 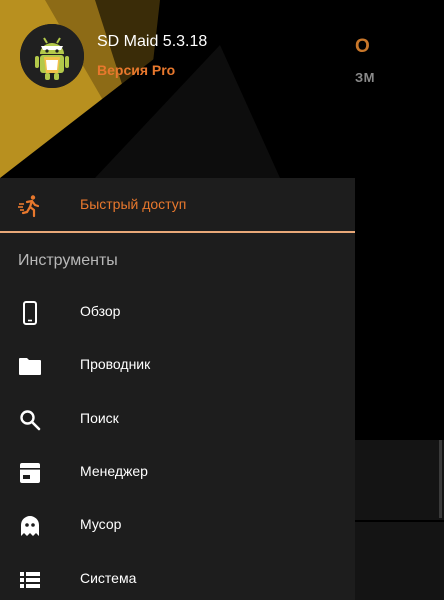 I want to click on menu-item-overview: Обзор, so click(x=177, y=313).